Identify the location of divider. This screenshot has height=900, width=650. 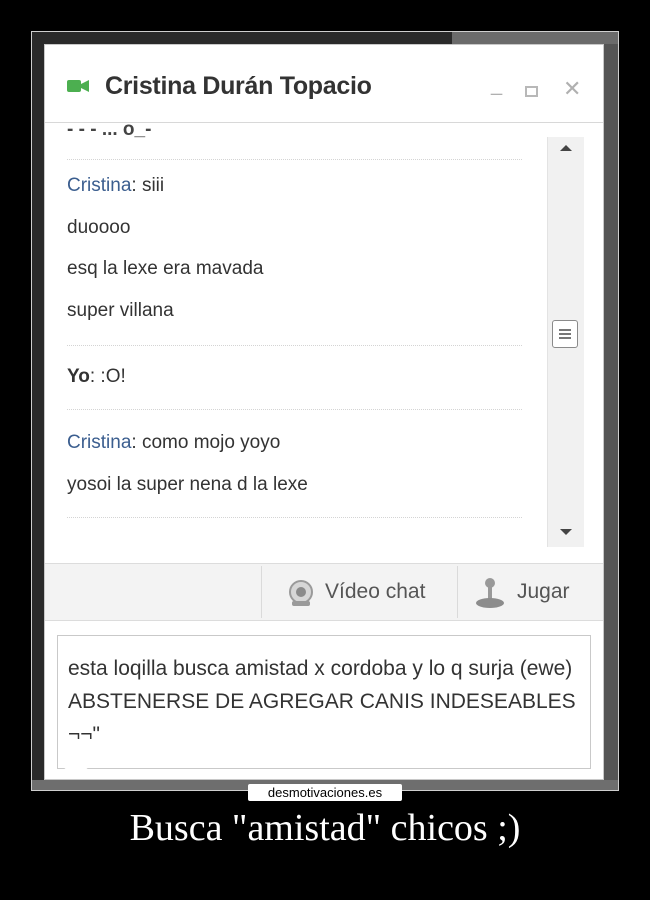
(261, 592).